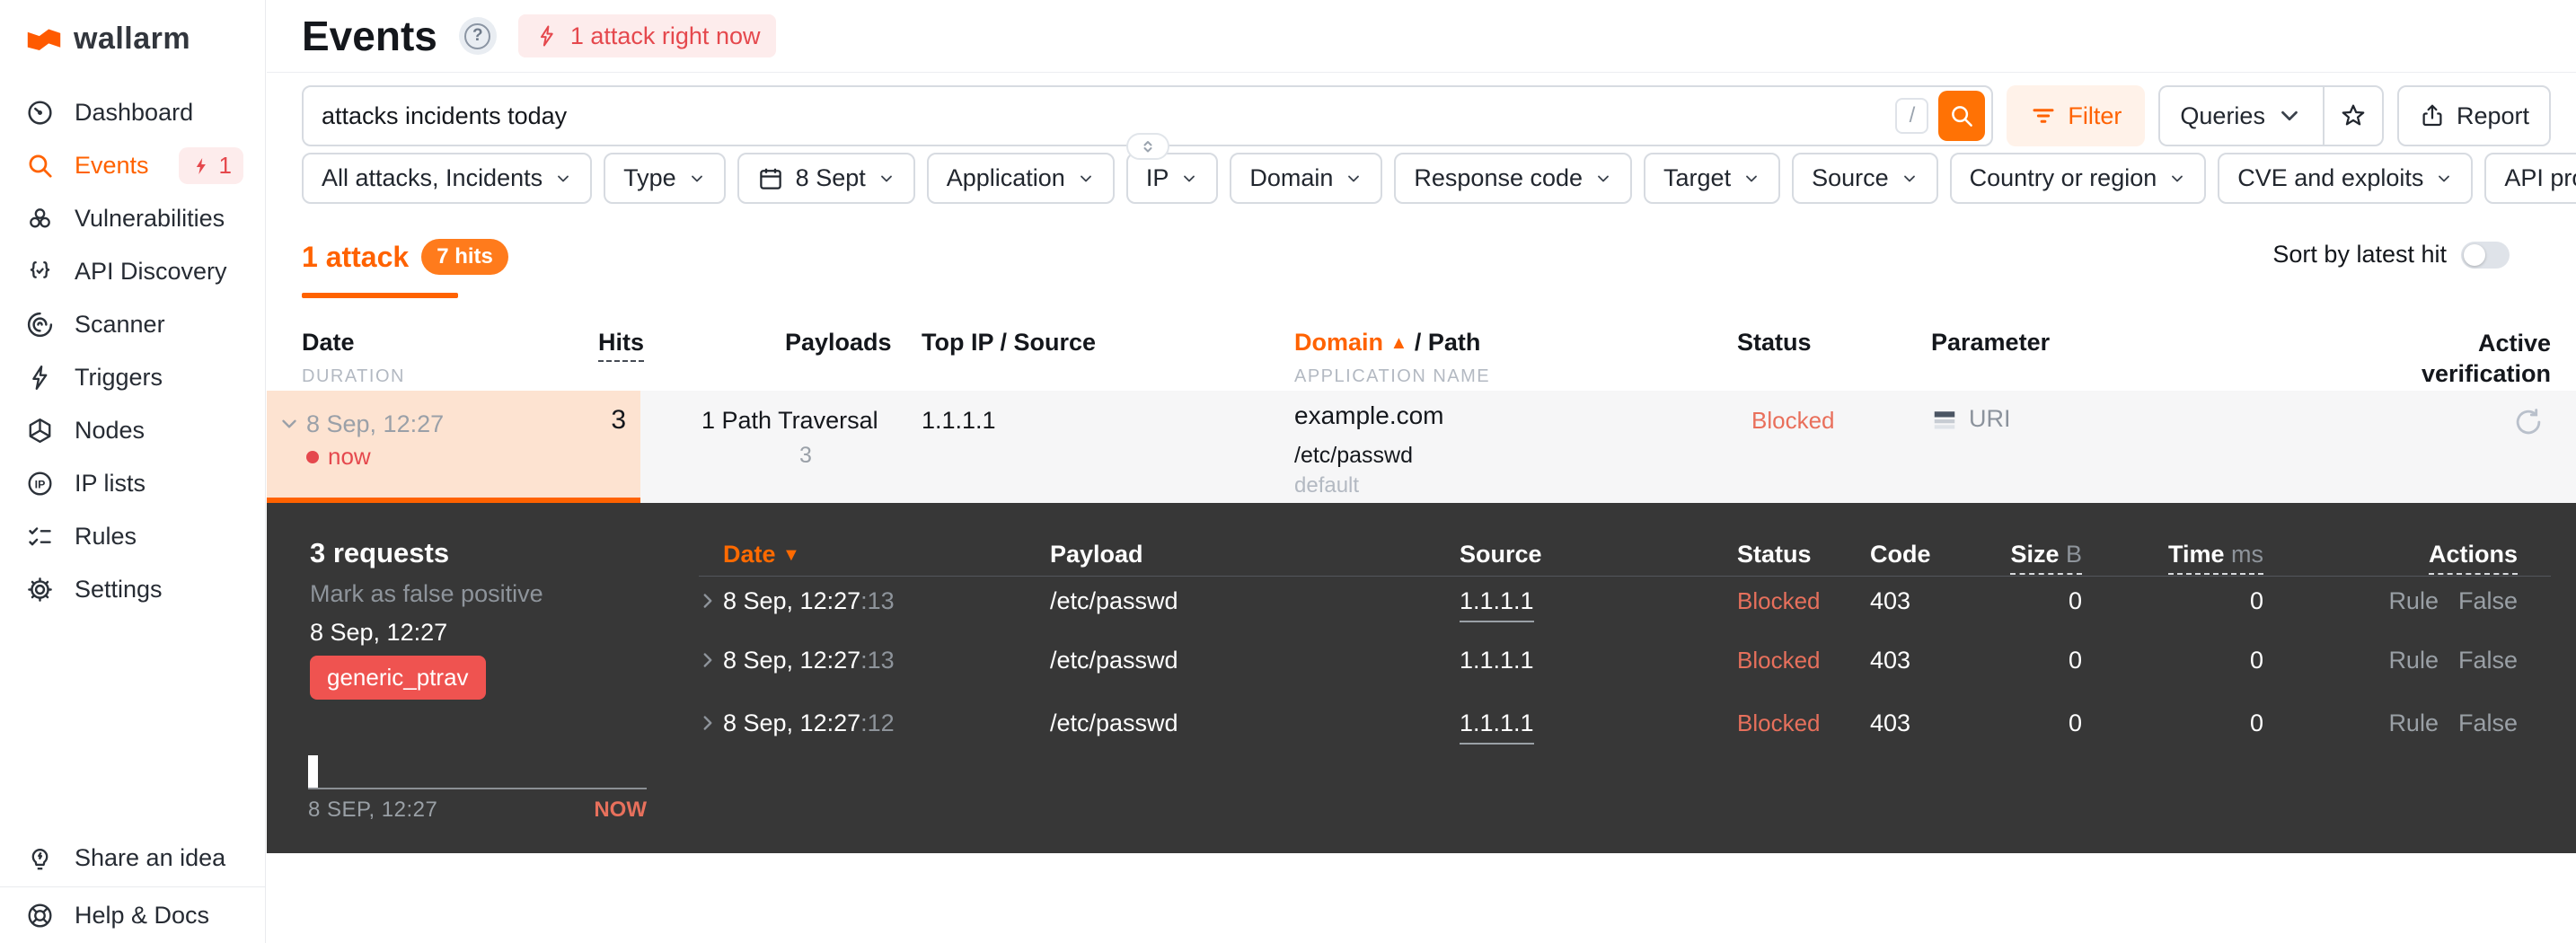 The image size is (2576, 943). Describe the element at coordinates (838, 342) in the screenshot. I see `column-payloads: Payloads` at that location.